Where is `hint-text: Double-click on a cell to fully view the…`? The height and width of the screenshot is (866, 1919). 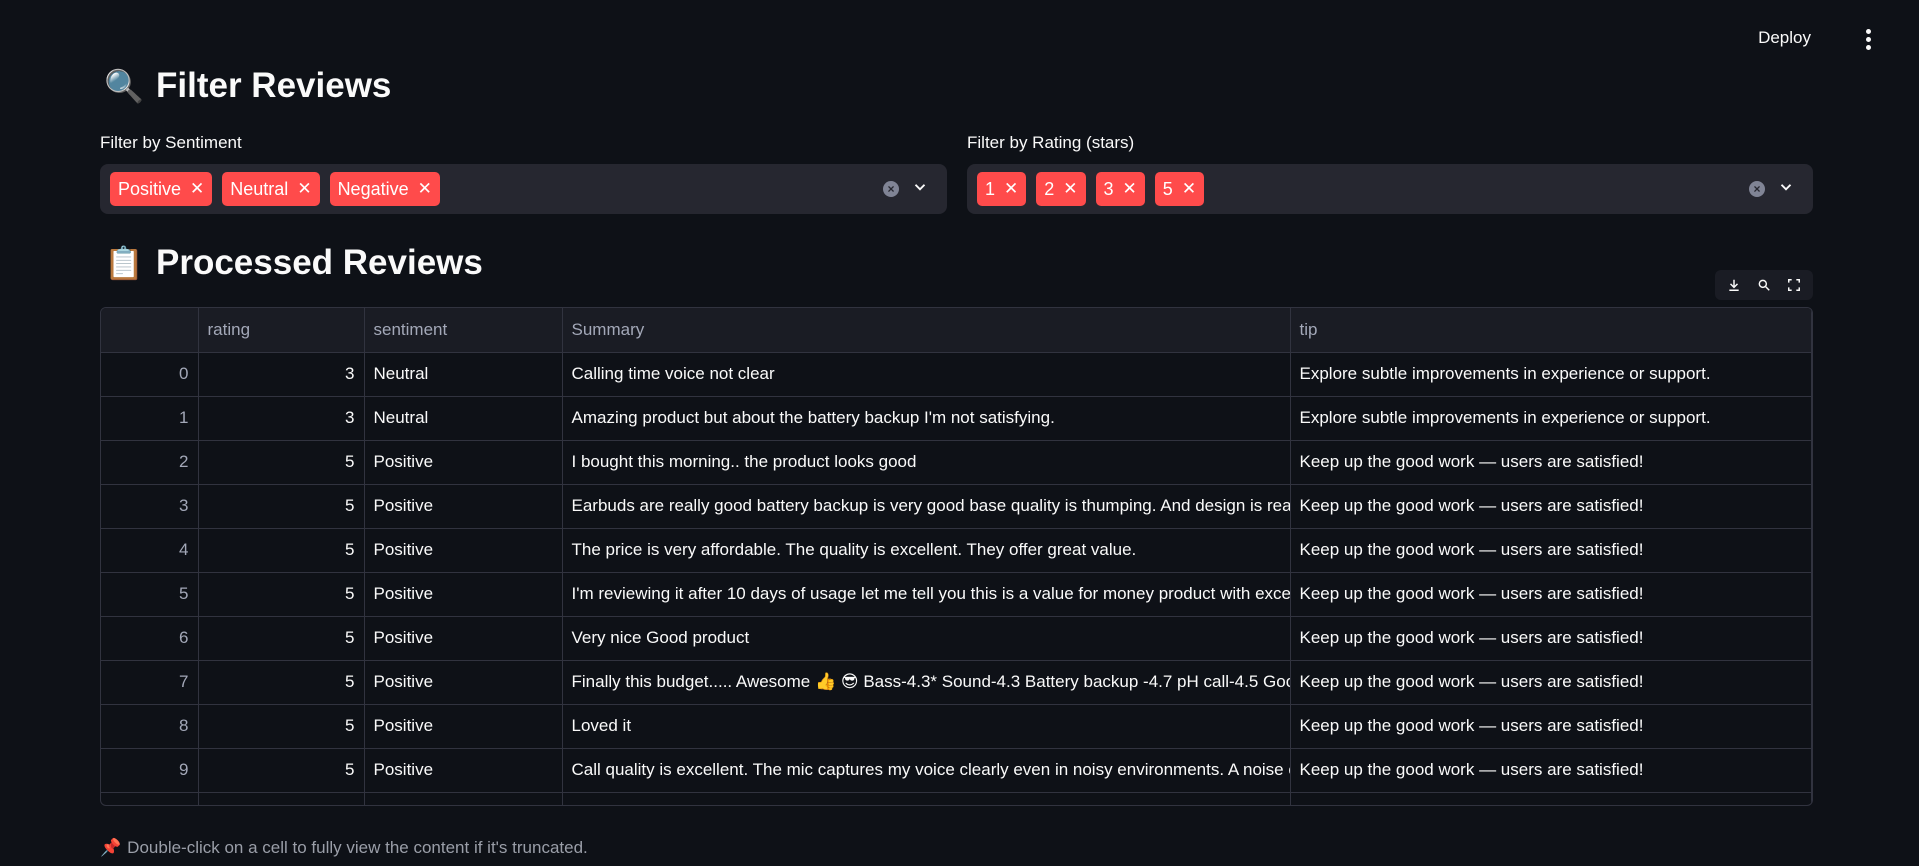
hint-text: Double-click on a cell to fully view the… is located at coordinates (357, 847).